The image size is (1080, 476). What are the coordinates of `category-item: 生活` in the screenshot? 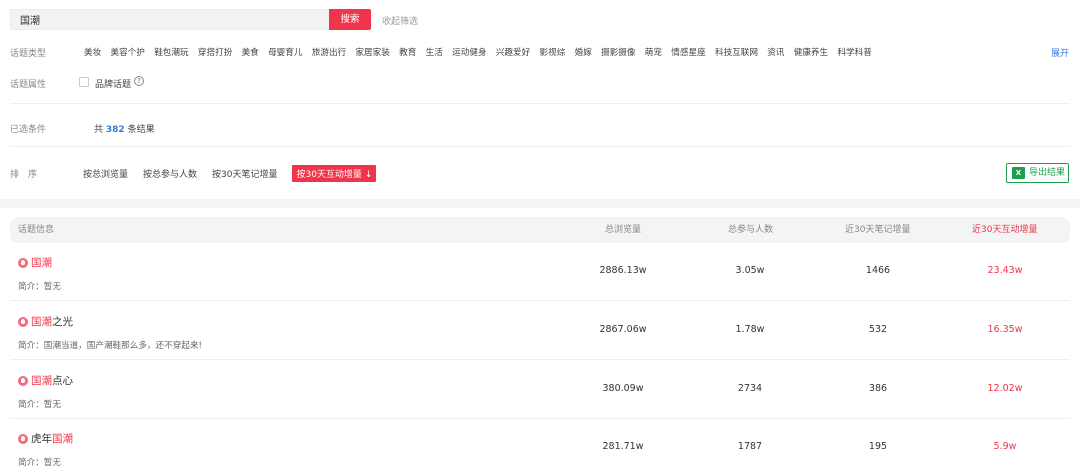 It's located at (434, 52).